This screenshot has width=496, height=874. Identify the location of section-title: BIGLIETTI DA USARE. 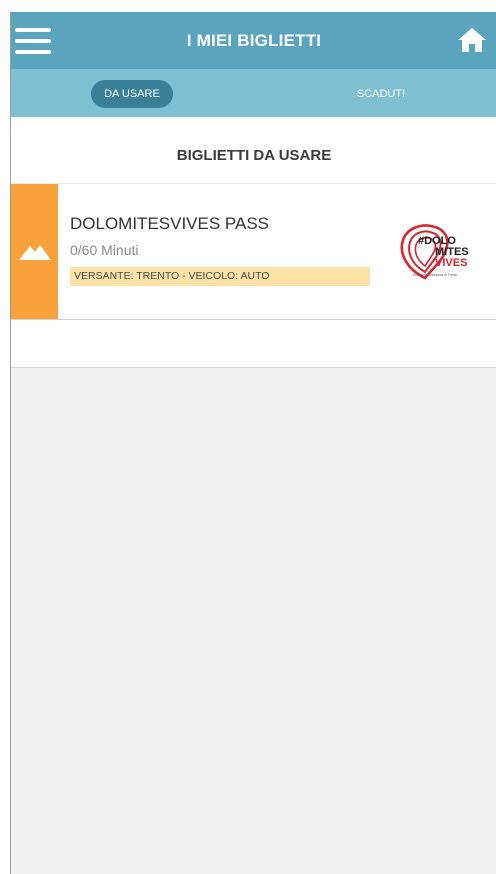
(254, 155).